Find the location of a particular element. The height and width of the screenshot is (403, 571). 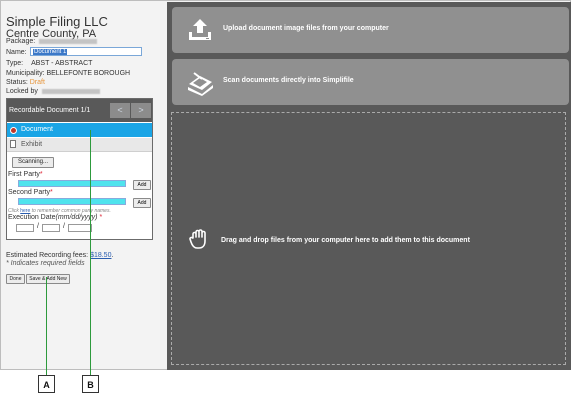

done-button: Done is located at coordinates (15, 279).